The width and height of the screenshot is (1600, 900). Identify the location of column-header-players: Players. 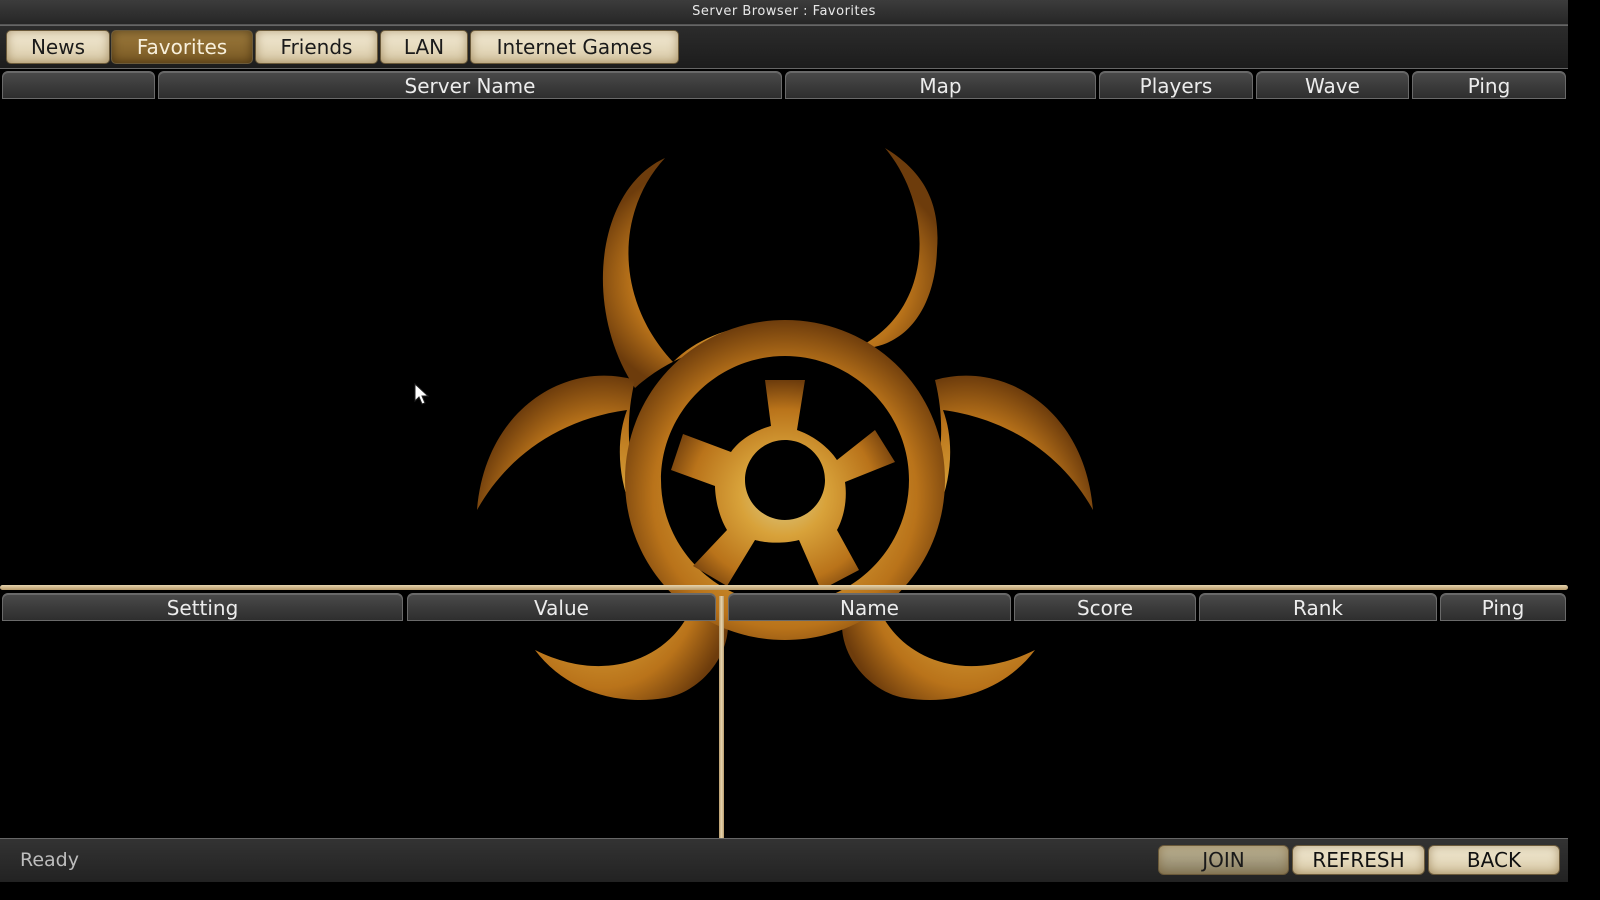
(1176, 85).